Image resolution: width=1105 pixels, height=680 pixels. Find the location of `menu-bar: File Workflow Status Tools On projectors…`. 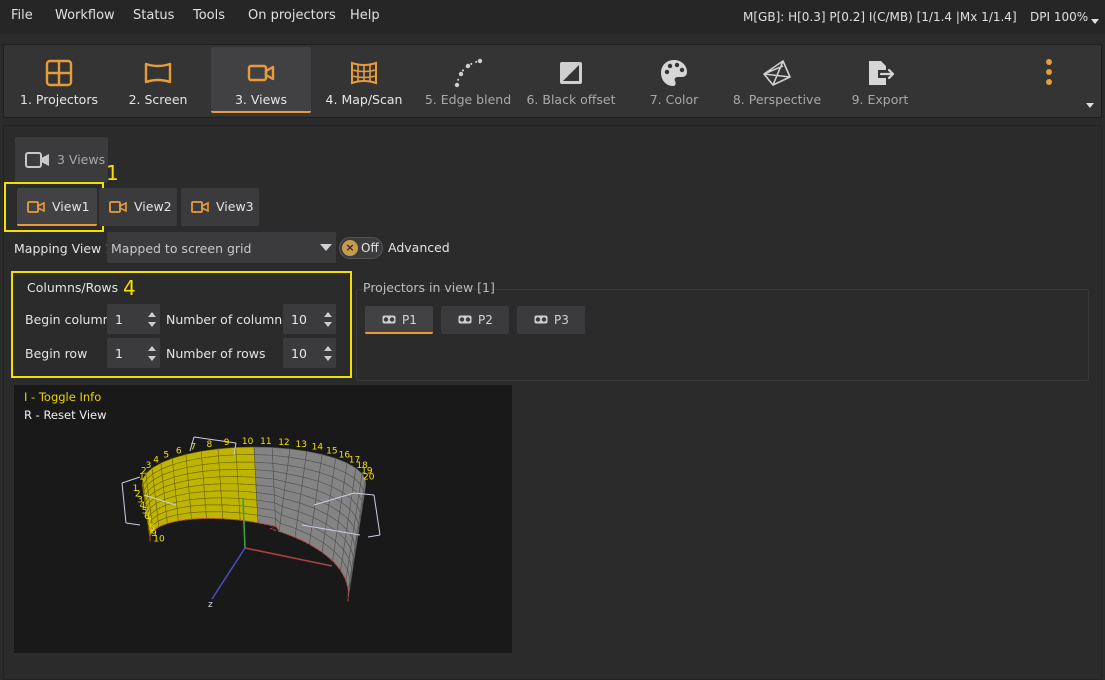

menu-bar: File Workflow Status Tools On projectors… is located at coordinates (552, 17).